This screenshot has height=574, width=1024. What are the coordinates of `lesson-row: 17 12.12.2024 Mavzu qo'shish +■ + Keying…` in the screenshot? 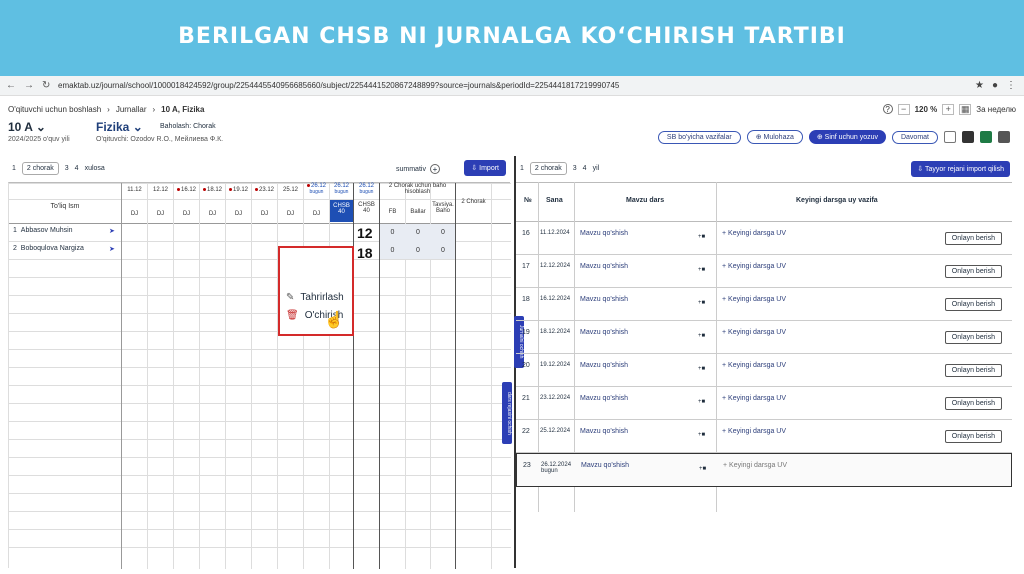 It's located at (764, 271).